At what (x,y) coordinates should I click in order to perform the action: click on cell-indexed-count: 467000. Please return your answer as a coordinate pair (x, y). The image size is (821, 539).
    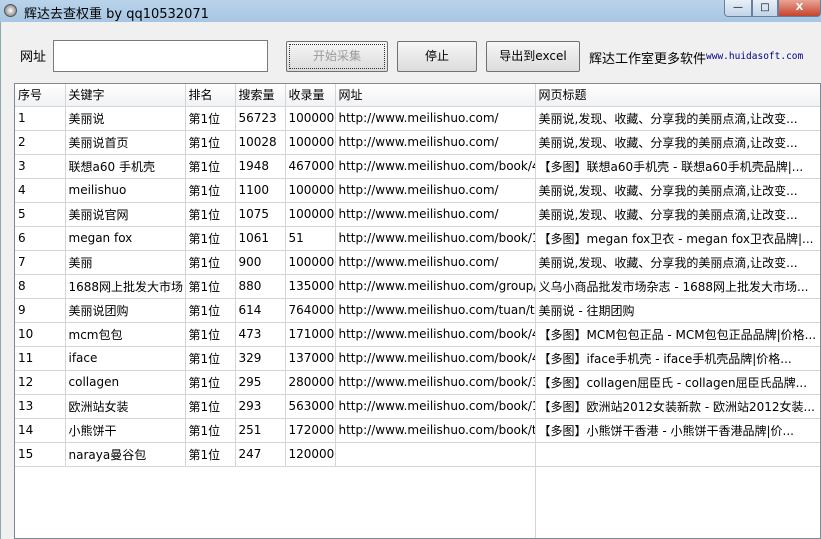
    Looking at the image, I should click on (310, 166).